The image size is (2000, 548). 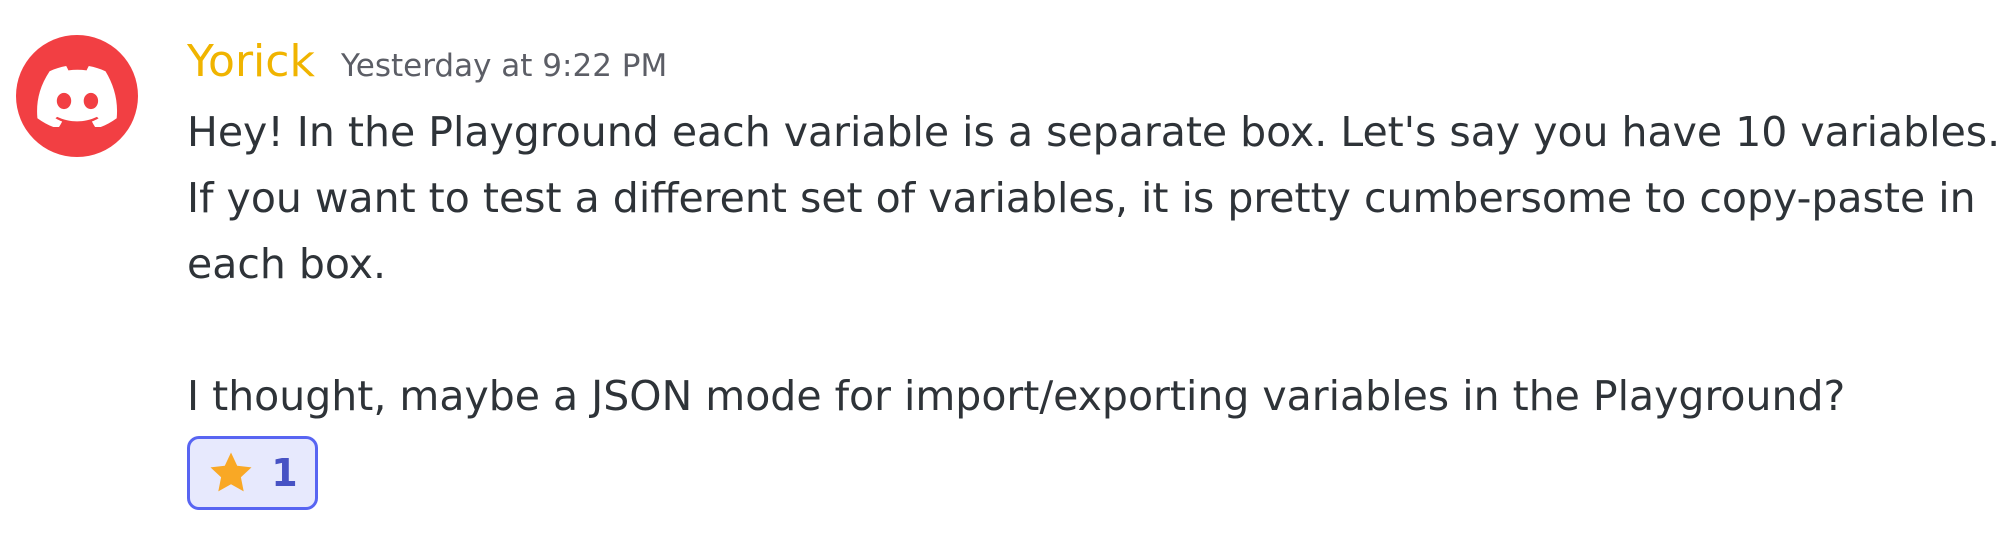 I want to click on message-timestamp: Yesterday at 9:22 PM, so click(x=504, y=66).